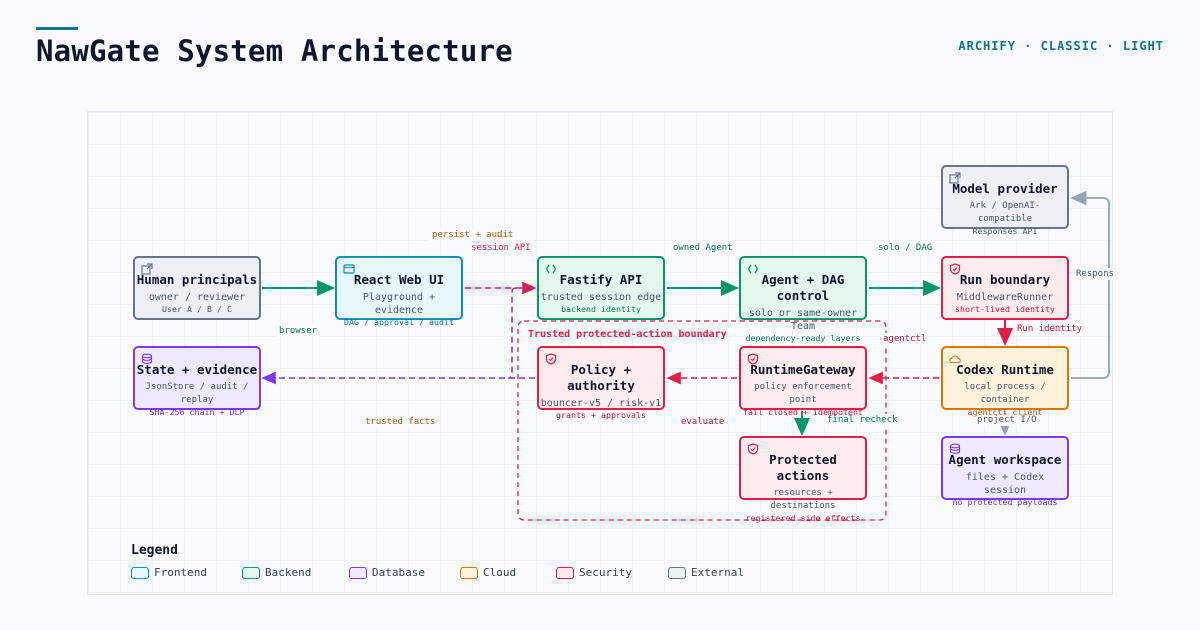  I want to click on edge-label-persist: persist + audit, so click(473, 235).